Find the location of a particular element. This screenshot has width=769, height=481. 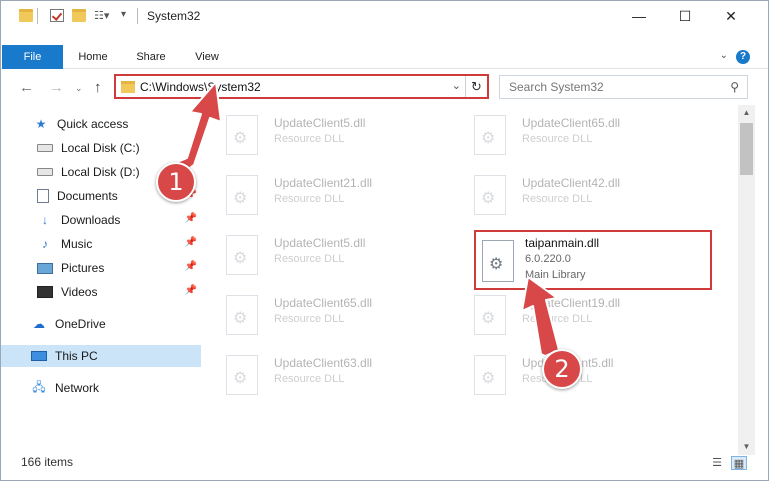

sidebar-item-label: OneDrive is located at coordinates (80, 324).